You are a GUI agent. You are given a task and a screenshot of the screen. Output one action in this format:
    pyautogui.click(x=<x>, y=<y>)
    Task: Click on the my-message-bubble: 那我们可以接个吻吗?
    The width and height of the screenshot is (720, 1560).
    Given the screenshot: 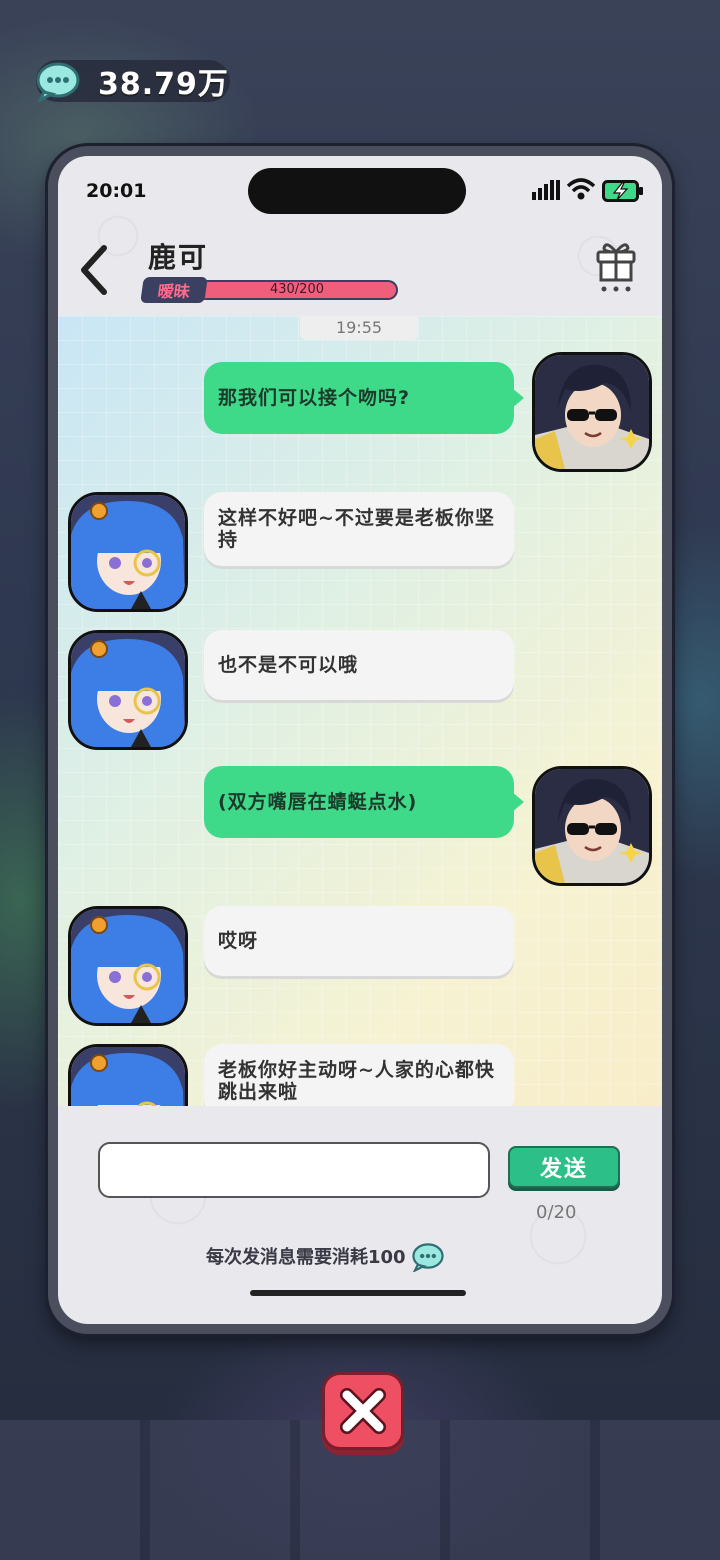 What is the action you would take?
    pyautogui.click(x=364, y=398)
    